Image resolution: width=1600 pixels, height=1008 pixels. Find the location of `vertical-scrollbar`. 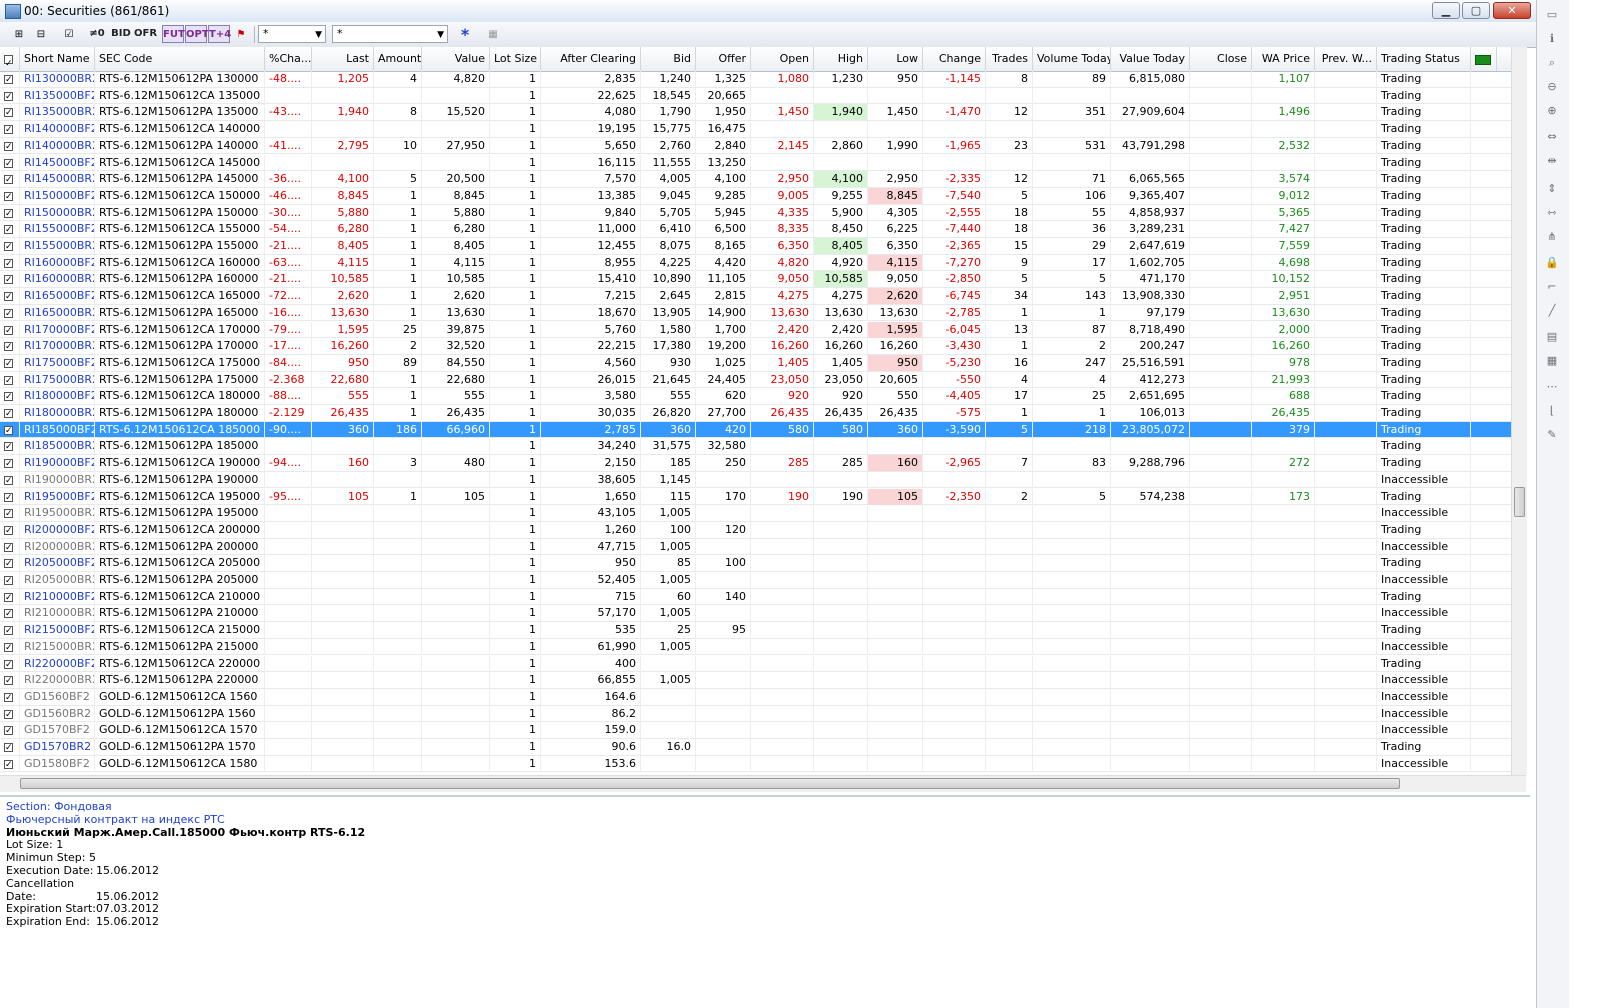

vertical-scrollbar is located at coordinates (1519, 411).